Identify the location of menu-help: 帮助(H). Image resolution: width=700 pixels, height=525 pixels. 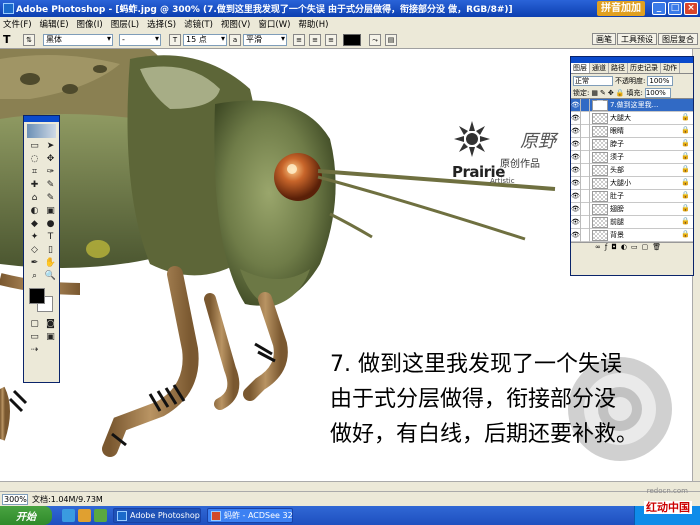
(313, 24).